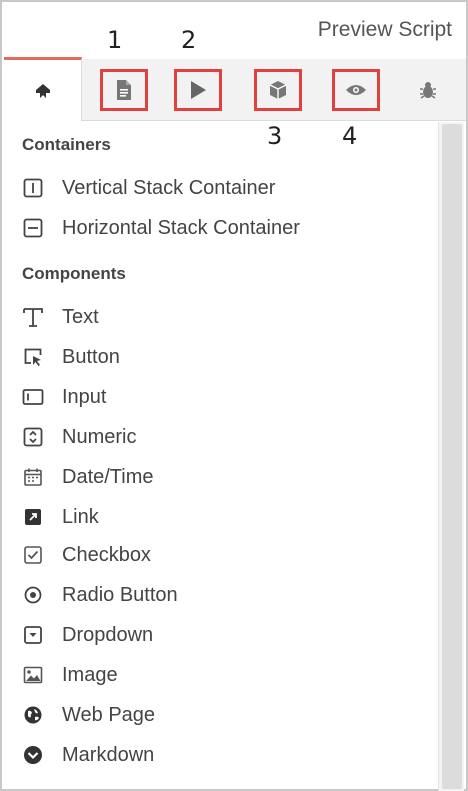 This screenshot has width=468, height=791. I want to click on list-item-radio: Radio Button, so click(99, 595).